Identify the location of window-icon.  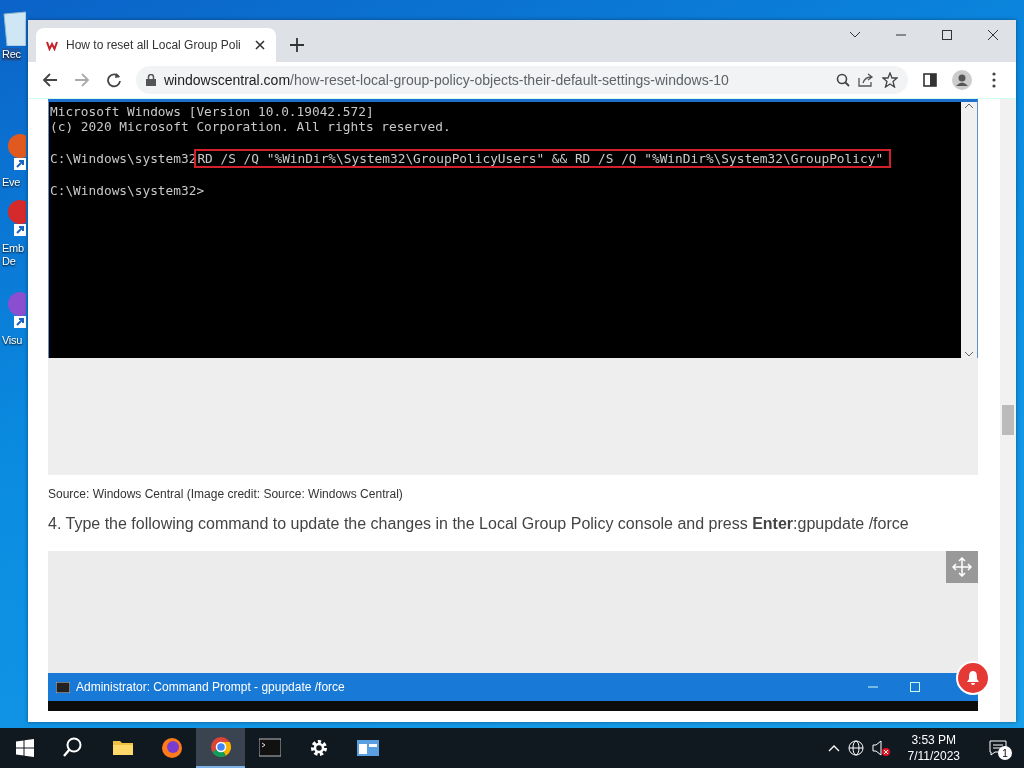
(367, 748).